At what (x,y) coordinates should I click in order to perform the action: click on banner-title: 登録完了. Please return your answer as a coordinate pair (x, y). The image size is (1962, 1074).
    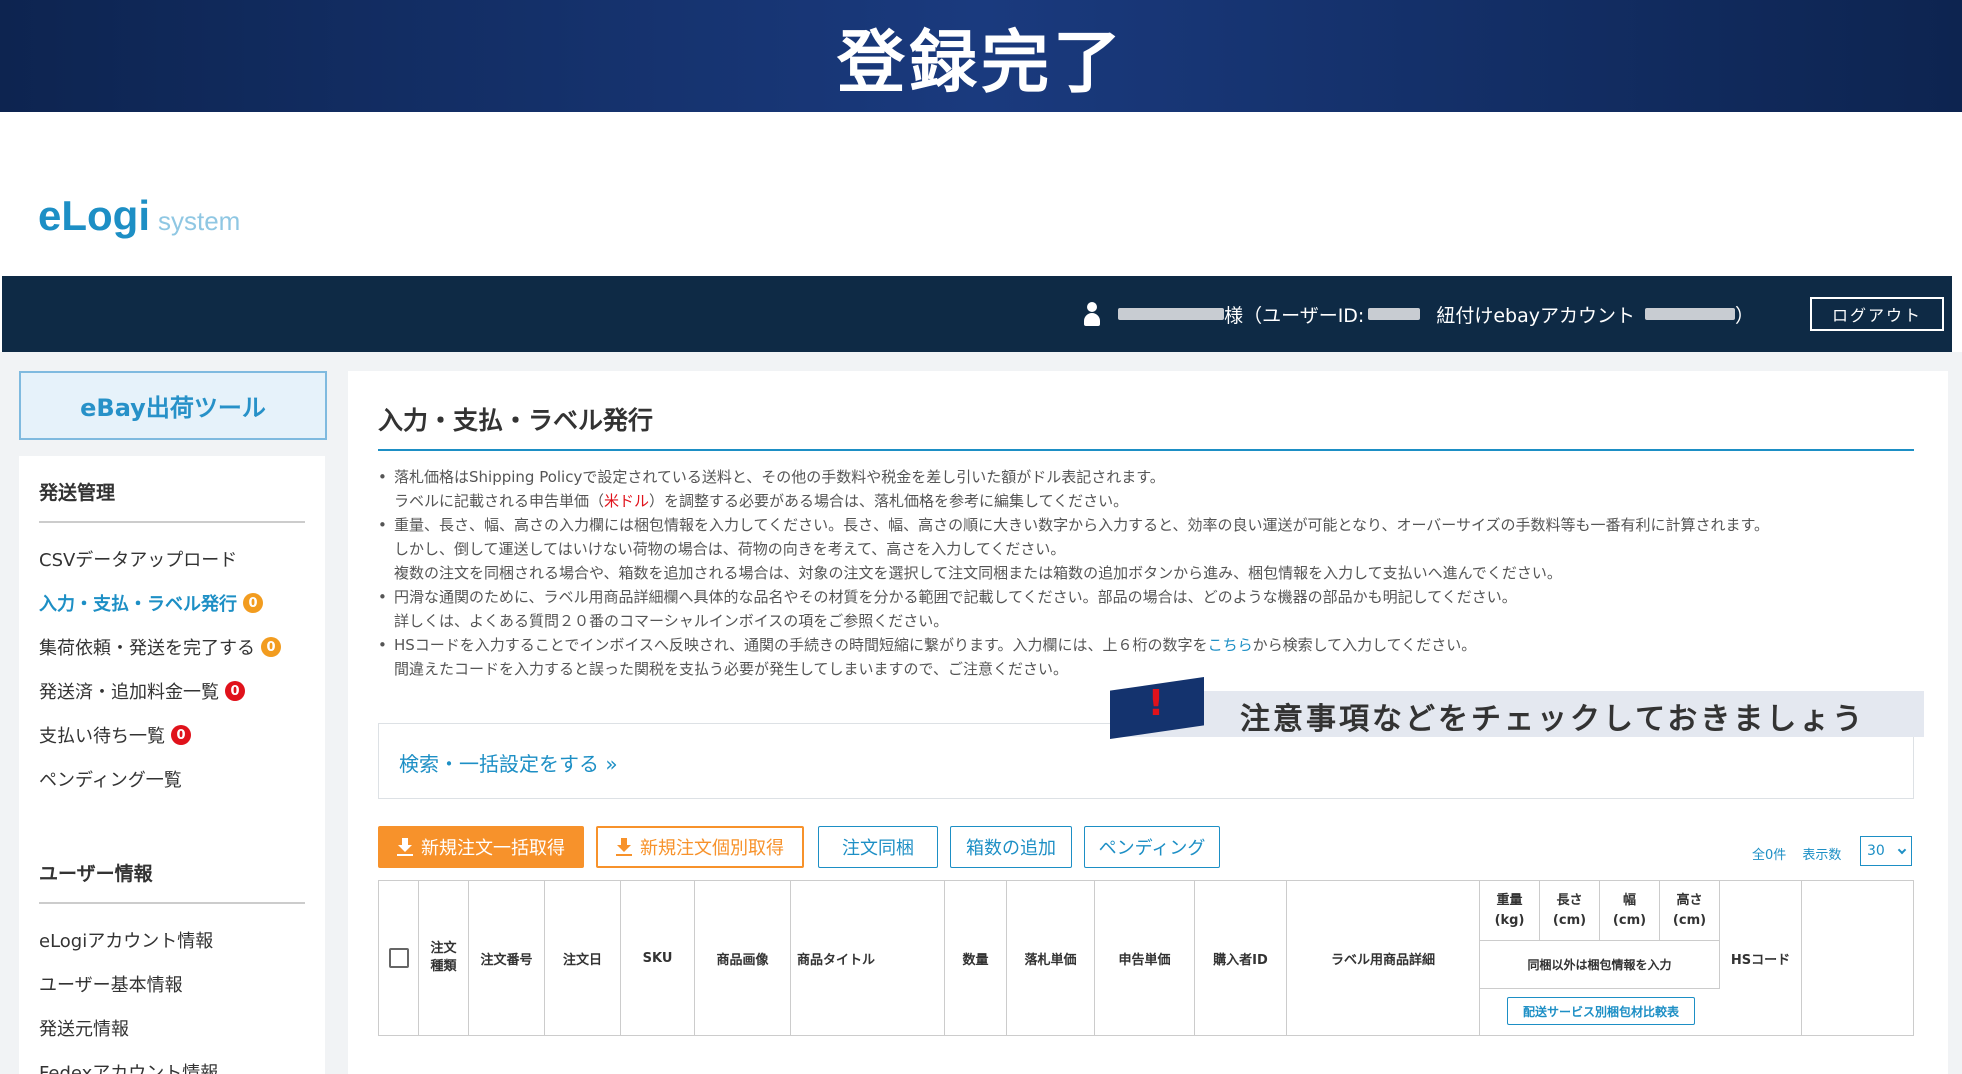
    Looking at the image, I should click on (980, 63).